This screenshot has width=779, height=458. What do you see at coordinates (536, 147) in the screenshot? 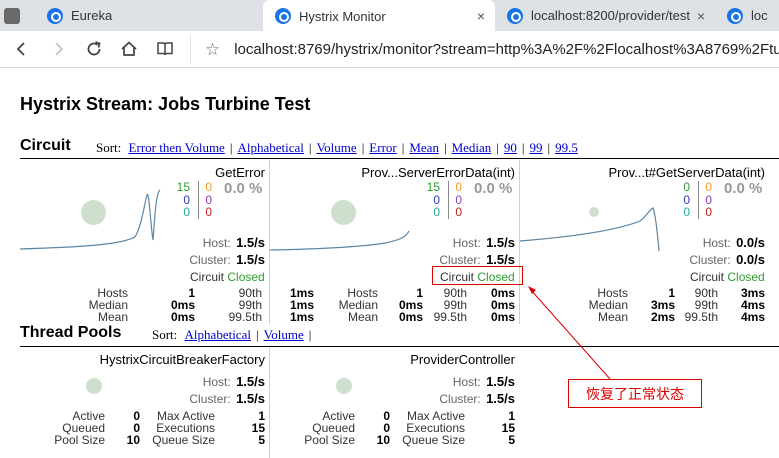
I see `sort-99: 99` at bounding box center [536, 147].